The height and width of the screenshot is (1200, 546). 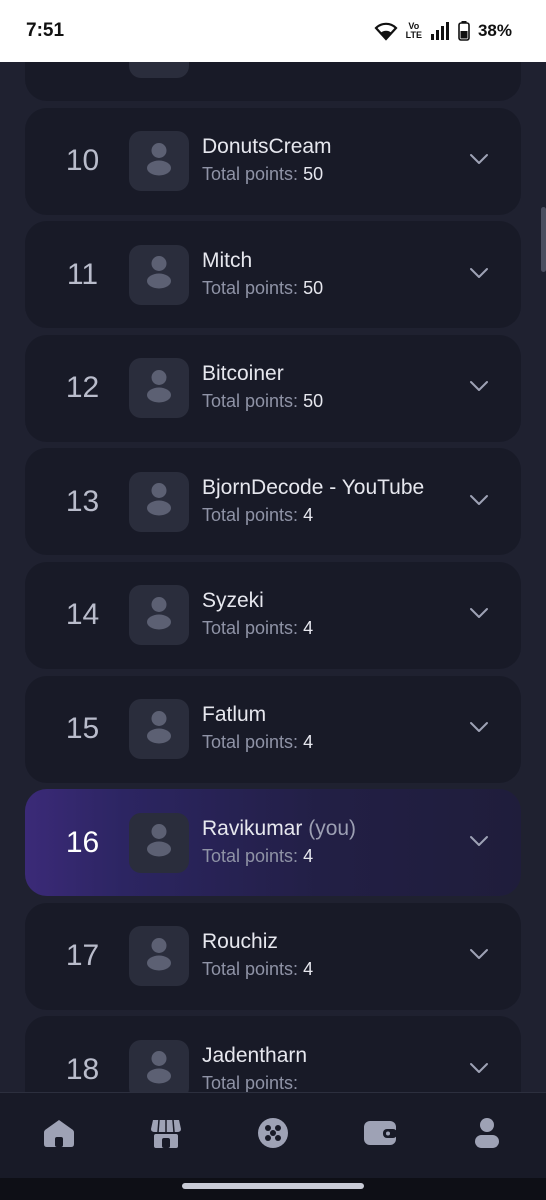 I want to click on leaderboard-row: 14 Syzeki Total points: 4, so click(x=273, y=615).